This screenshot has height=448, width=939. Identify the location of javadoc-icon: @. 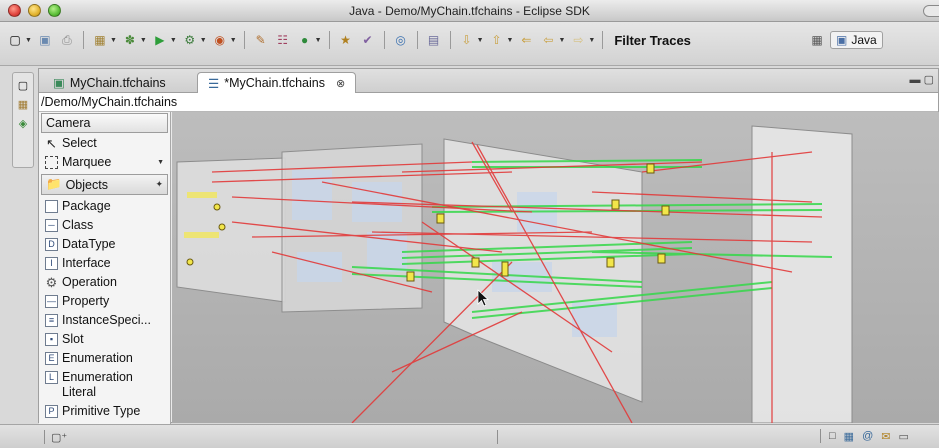
(867, 436).